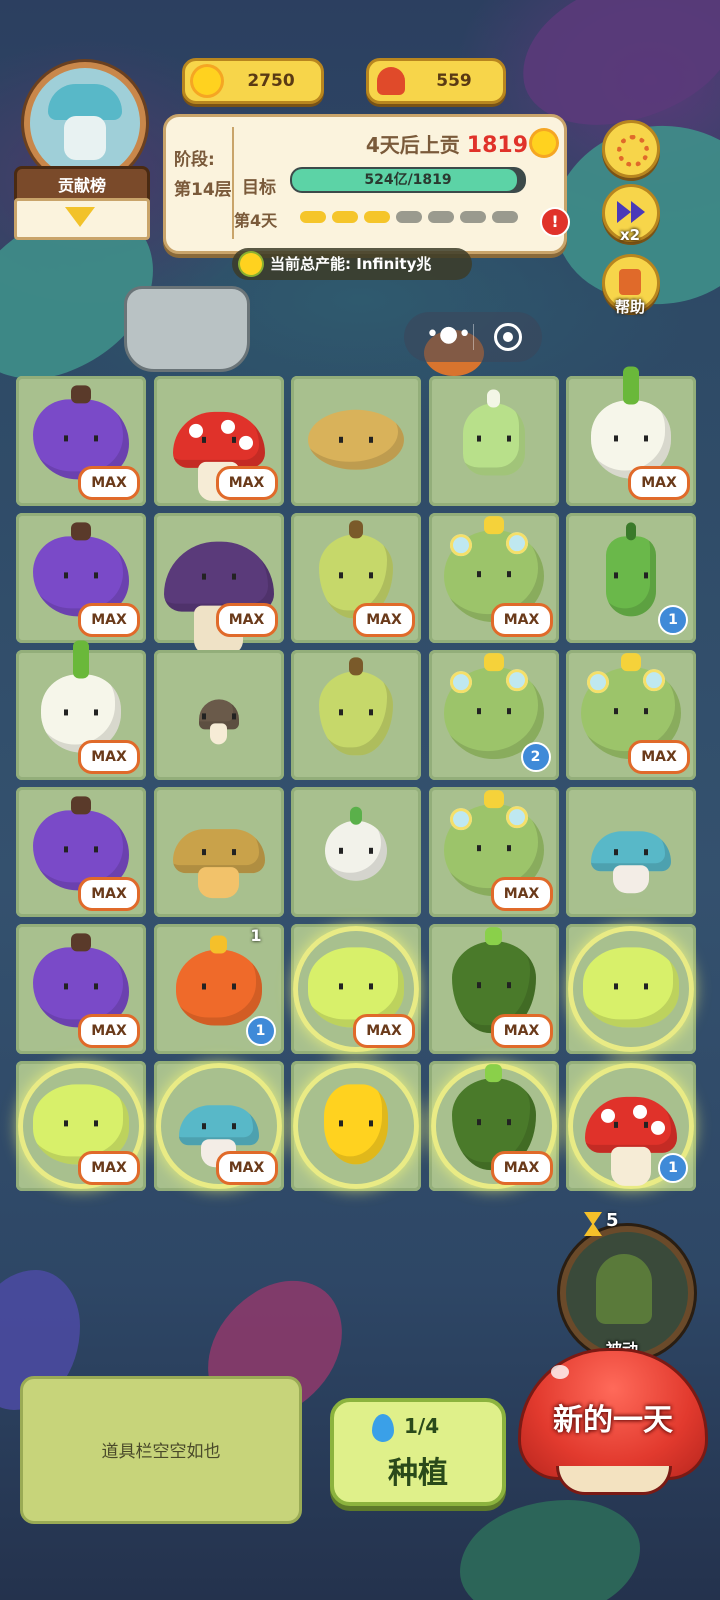 The image size is (720, 1600). Describe the element at coordinates (418, 1452) in the screenshot. I see `plant-button: 1/4 种植` at that location.